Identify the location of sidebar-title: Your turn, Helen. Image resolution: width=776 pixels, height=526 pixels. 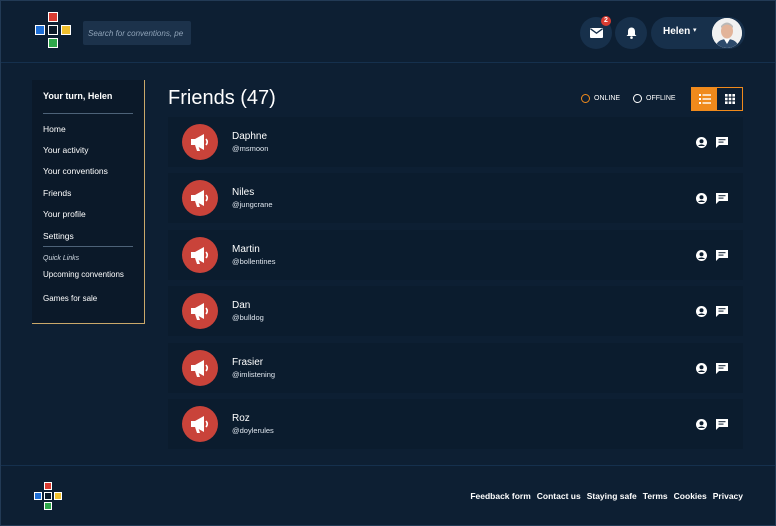
(78, 96).